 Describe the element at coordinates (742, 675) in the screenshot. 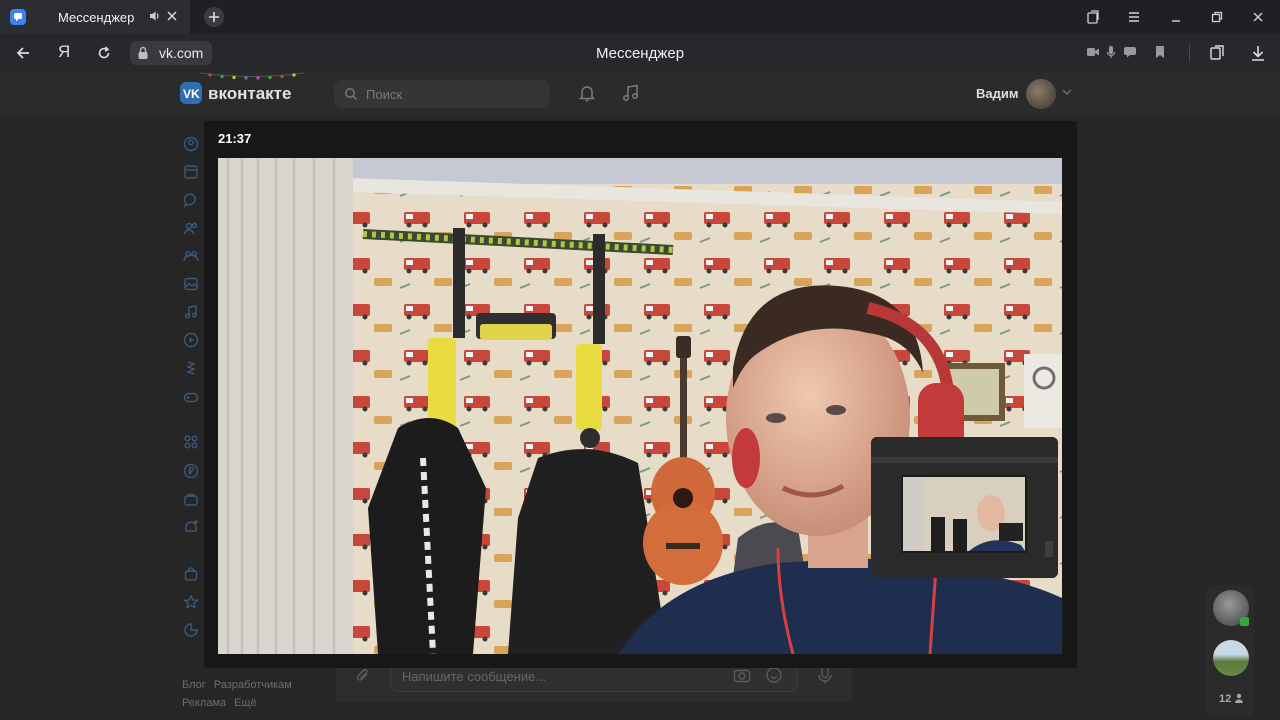

I see `camera-icon` at that location.